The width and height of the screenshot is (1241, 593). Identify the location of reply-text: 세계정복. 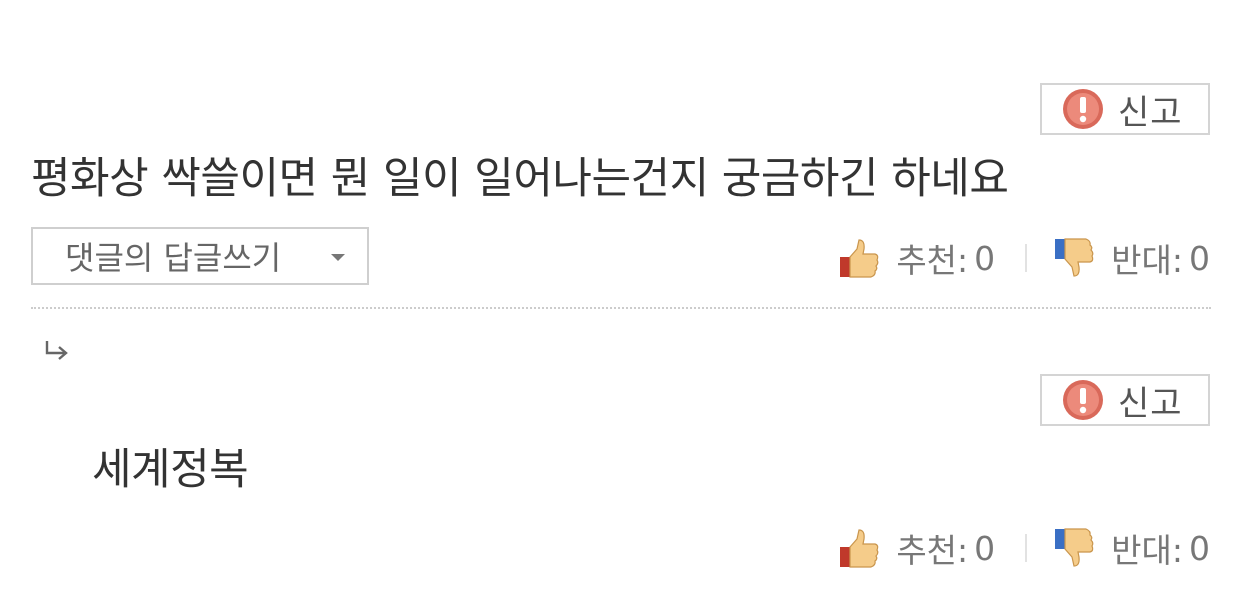
(170, 470).